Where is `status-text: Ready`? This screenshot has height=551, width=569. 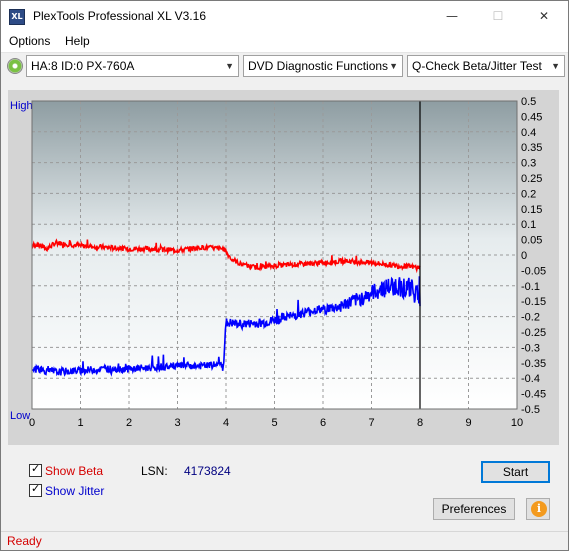
status-text: Ready is located at coordinates (24, 541).